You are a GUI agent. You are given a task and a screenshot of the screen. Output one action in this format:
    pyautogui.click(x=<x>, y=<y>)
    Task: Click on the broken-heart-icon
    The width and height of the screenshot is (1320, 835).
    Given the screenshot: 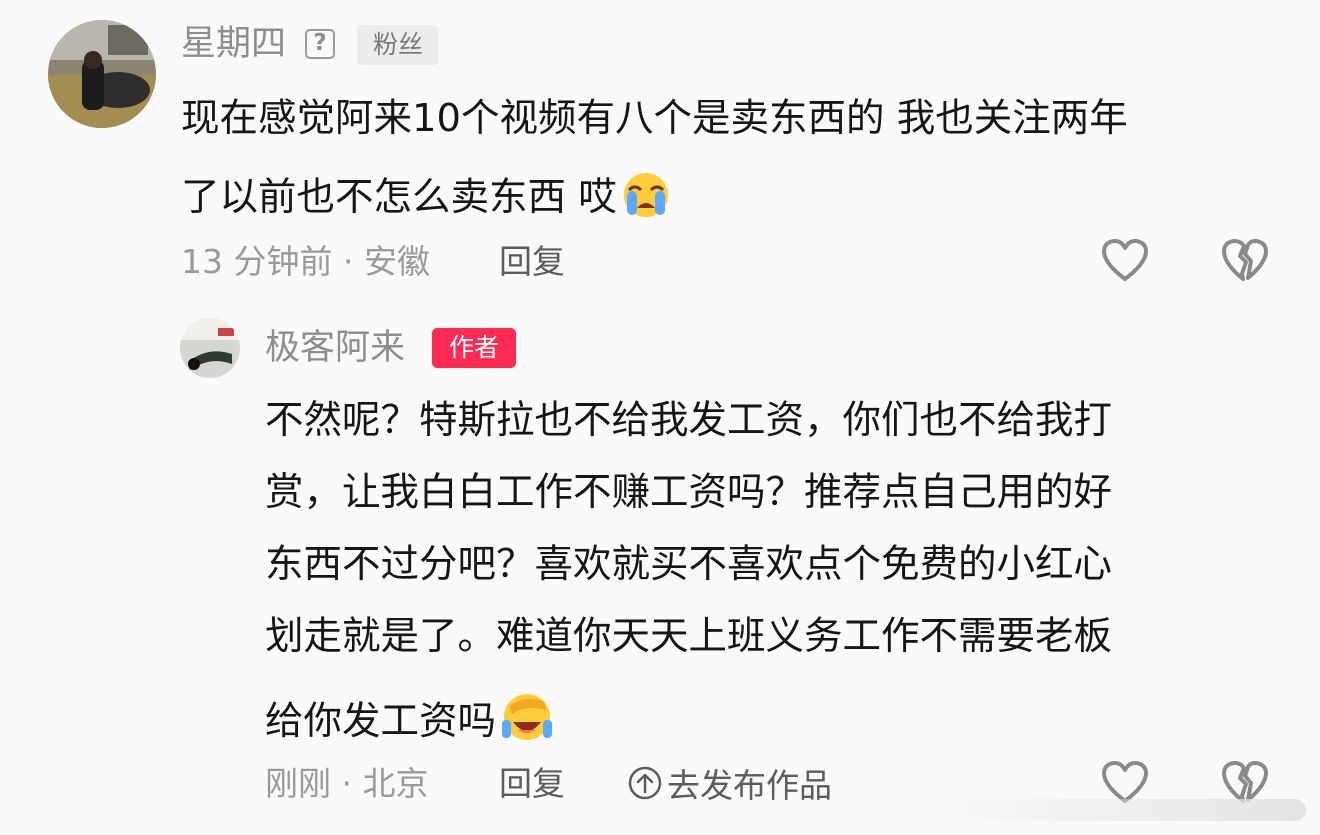 What is the action you would take?
    pyautogui.click(x=1245, y=261)
    